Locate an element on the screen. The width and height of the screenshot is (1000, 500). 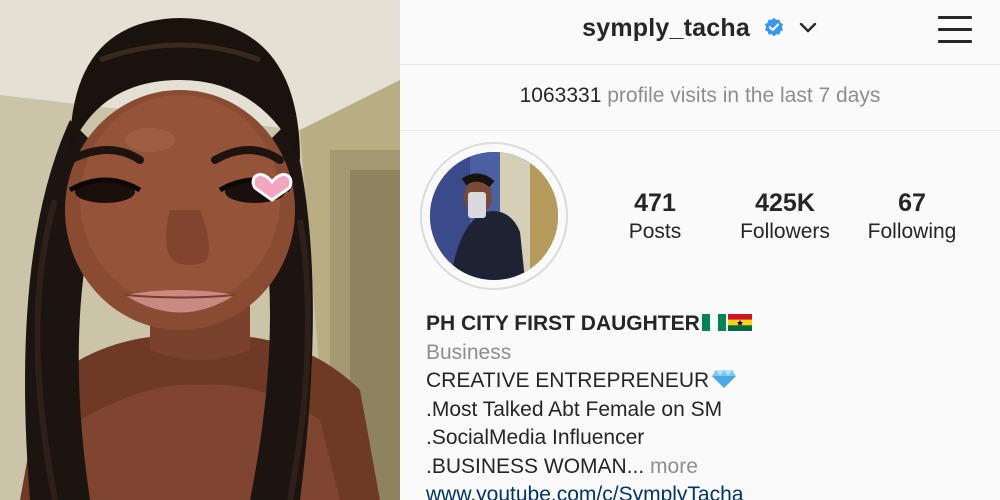
top-bar: symply_tacha is located at coordinates (700, 32).